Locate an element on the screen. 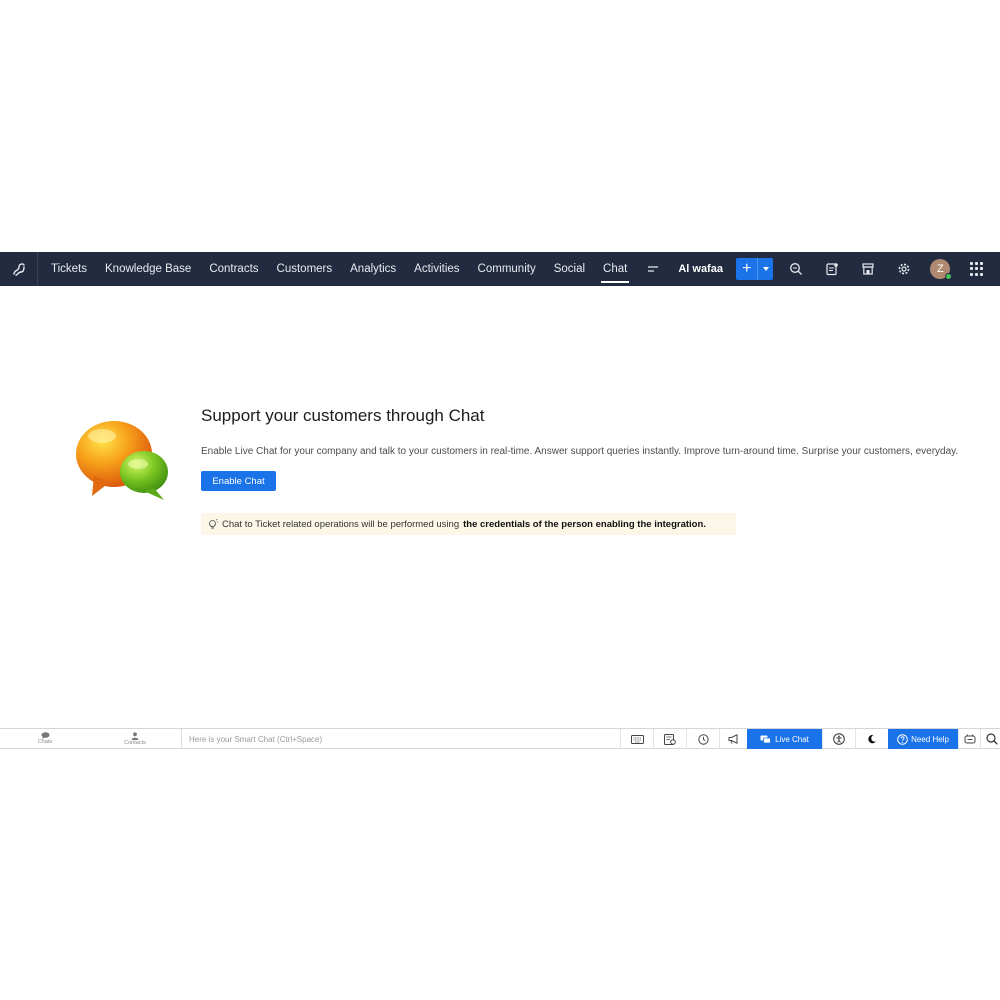  tab-analytics: Analytics is located at coordinates (373, 269).